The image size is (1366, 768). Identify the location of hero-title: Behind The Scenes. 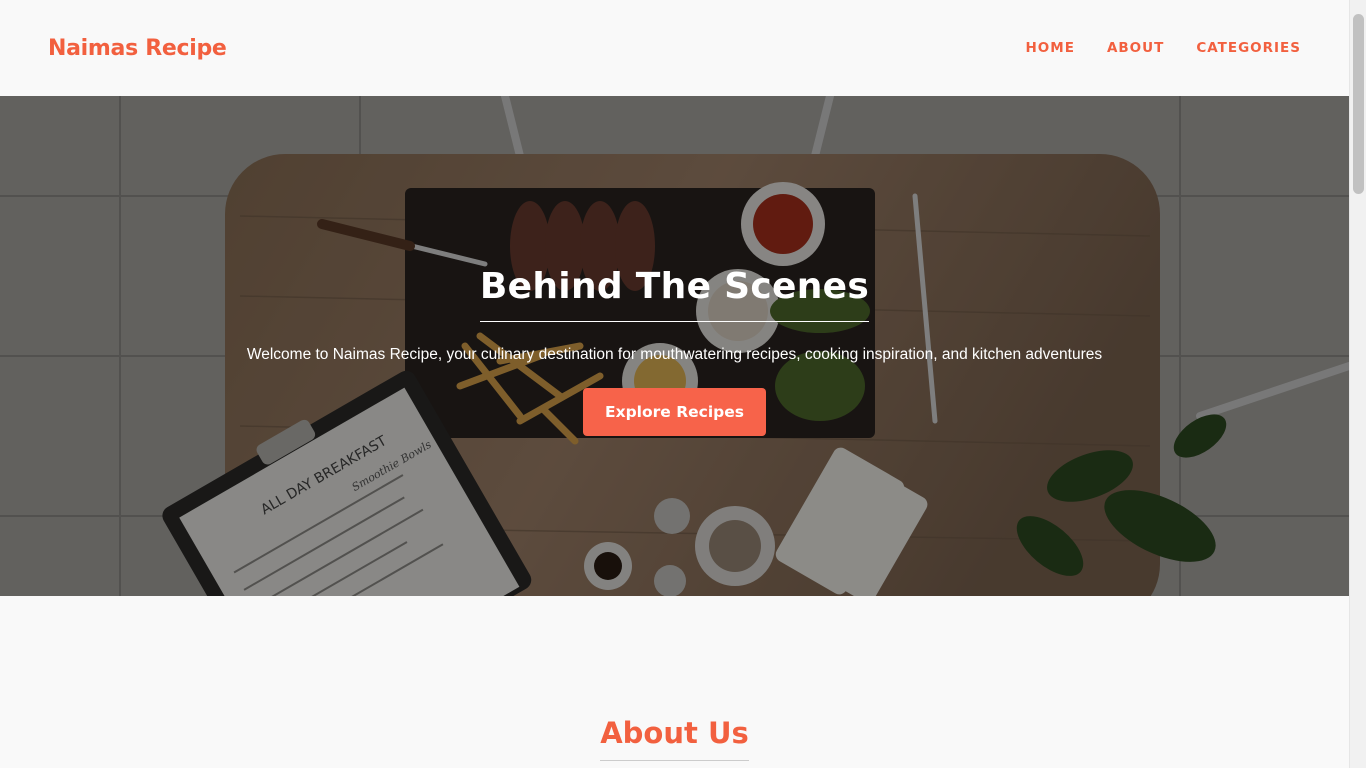
(674, 294).